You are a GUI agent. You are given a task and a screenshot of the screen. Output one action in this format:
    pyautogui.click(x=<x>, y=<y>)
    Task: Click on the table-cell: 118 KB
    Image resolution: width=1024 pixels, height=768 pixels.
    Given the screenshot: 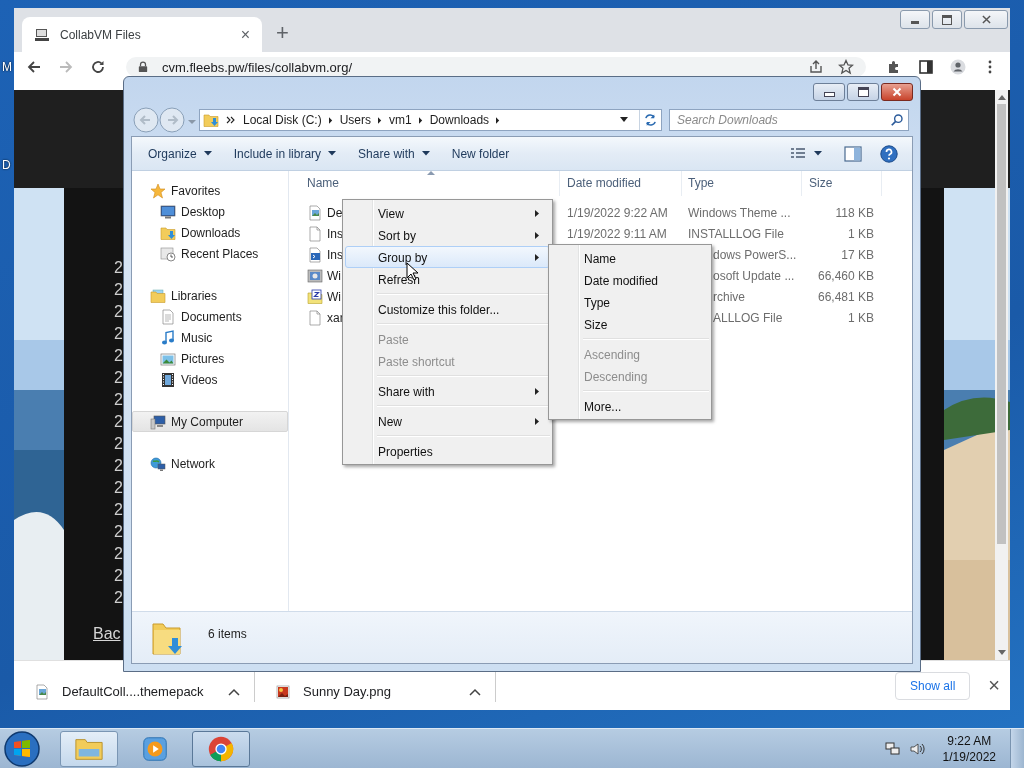 What is the action you would take?
    pyautogui.click(x=854, y=212)
    